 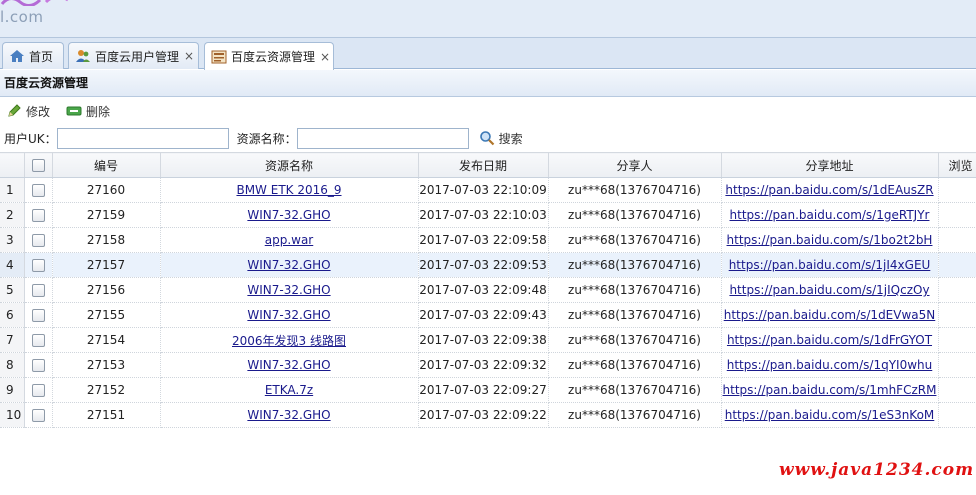 I want to click on share-url-link: https://pan.baidu.com/s/1dFrGYOT, so click(x=829, y=340).